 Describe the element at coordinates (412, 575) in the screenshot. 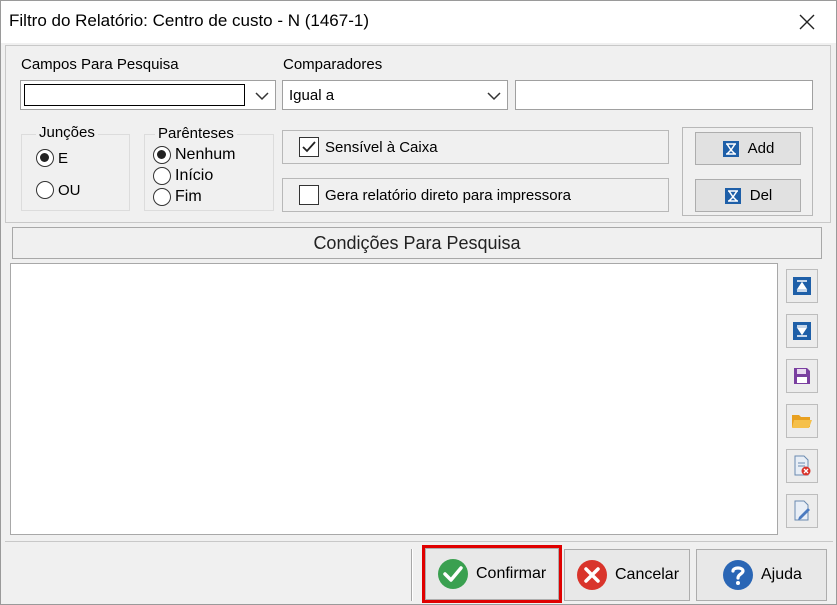

I see `footer-separator` at that location.